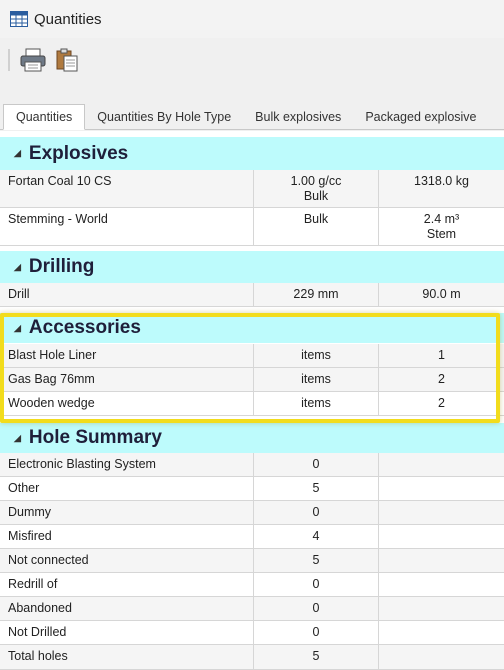 The width and height of the screenshot is (504, 670). Describe the element at coordinates (68, 19) in the screenshot. I see `window-title: Quantities` at that location.